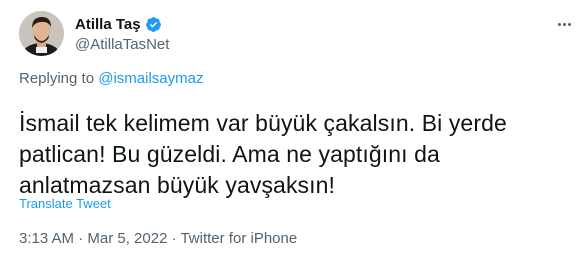 The image size is (580, 253). Describe the element at coordinates (108, 24) in the screenshot. I see `author-display-name: Atilla Taş` at that location.